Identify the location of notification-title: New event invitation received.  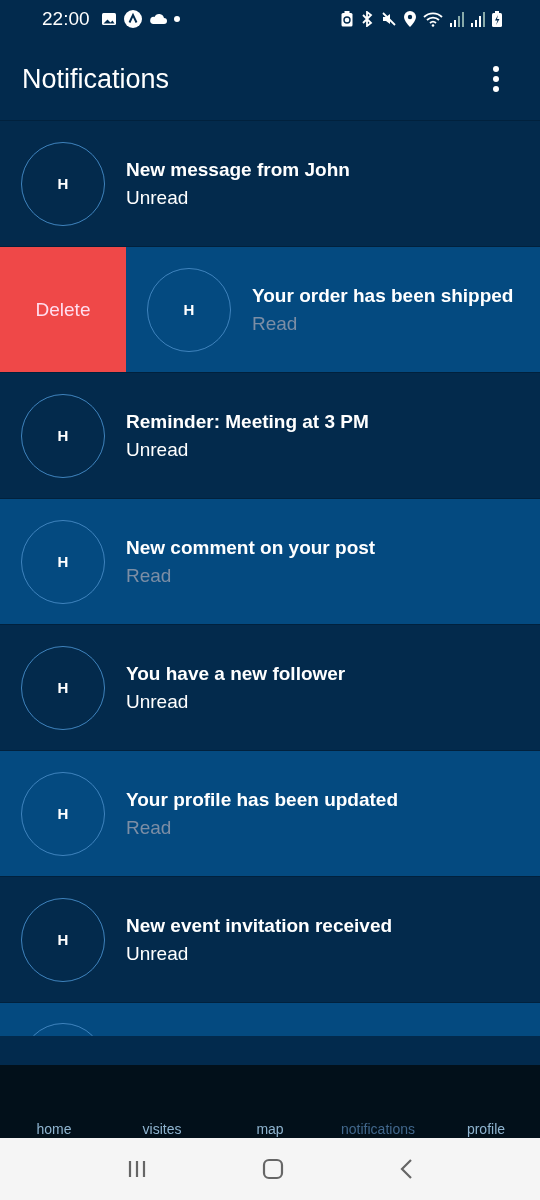
(259, 925).